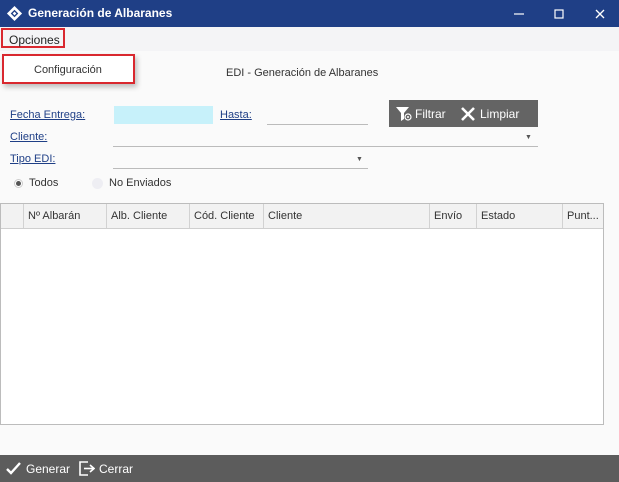  Describe the element at coordinates (309, 39) in the screenshot. I see `menu-bar: Opciones` at that location.